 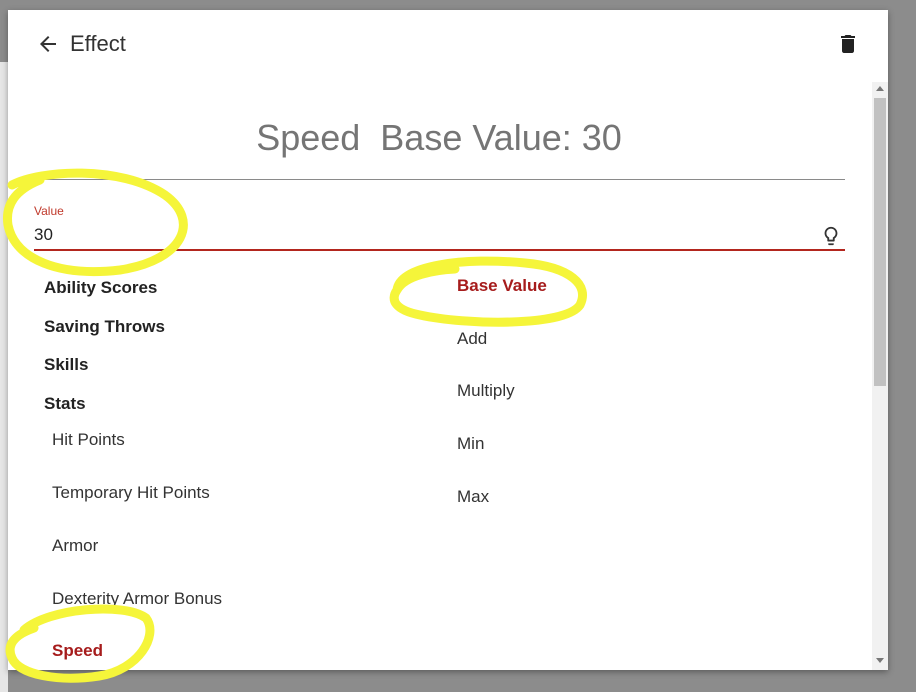 What do you see at coordinates (439, 179) in the screenshot?
I see `heading-divider` at bounding box center [439, 179].